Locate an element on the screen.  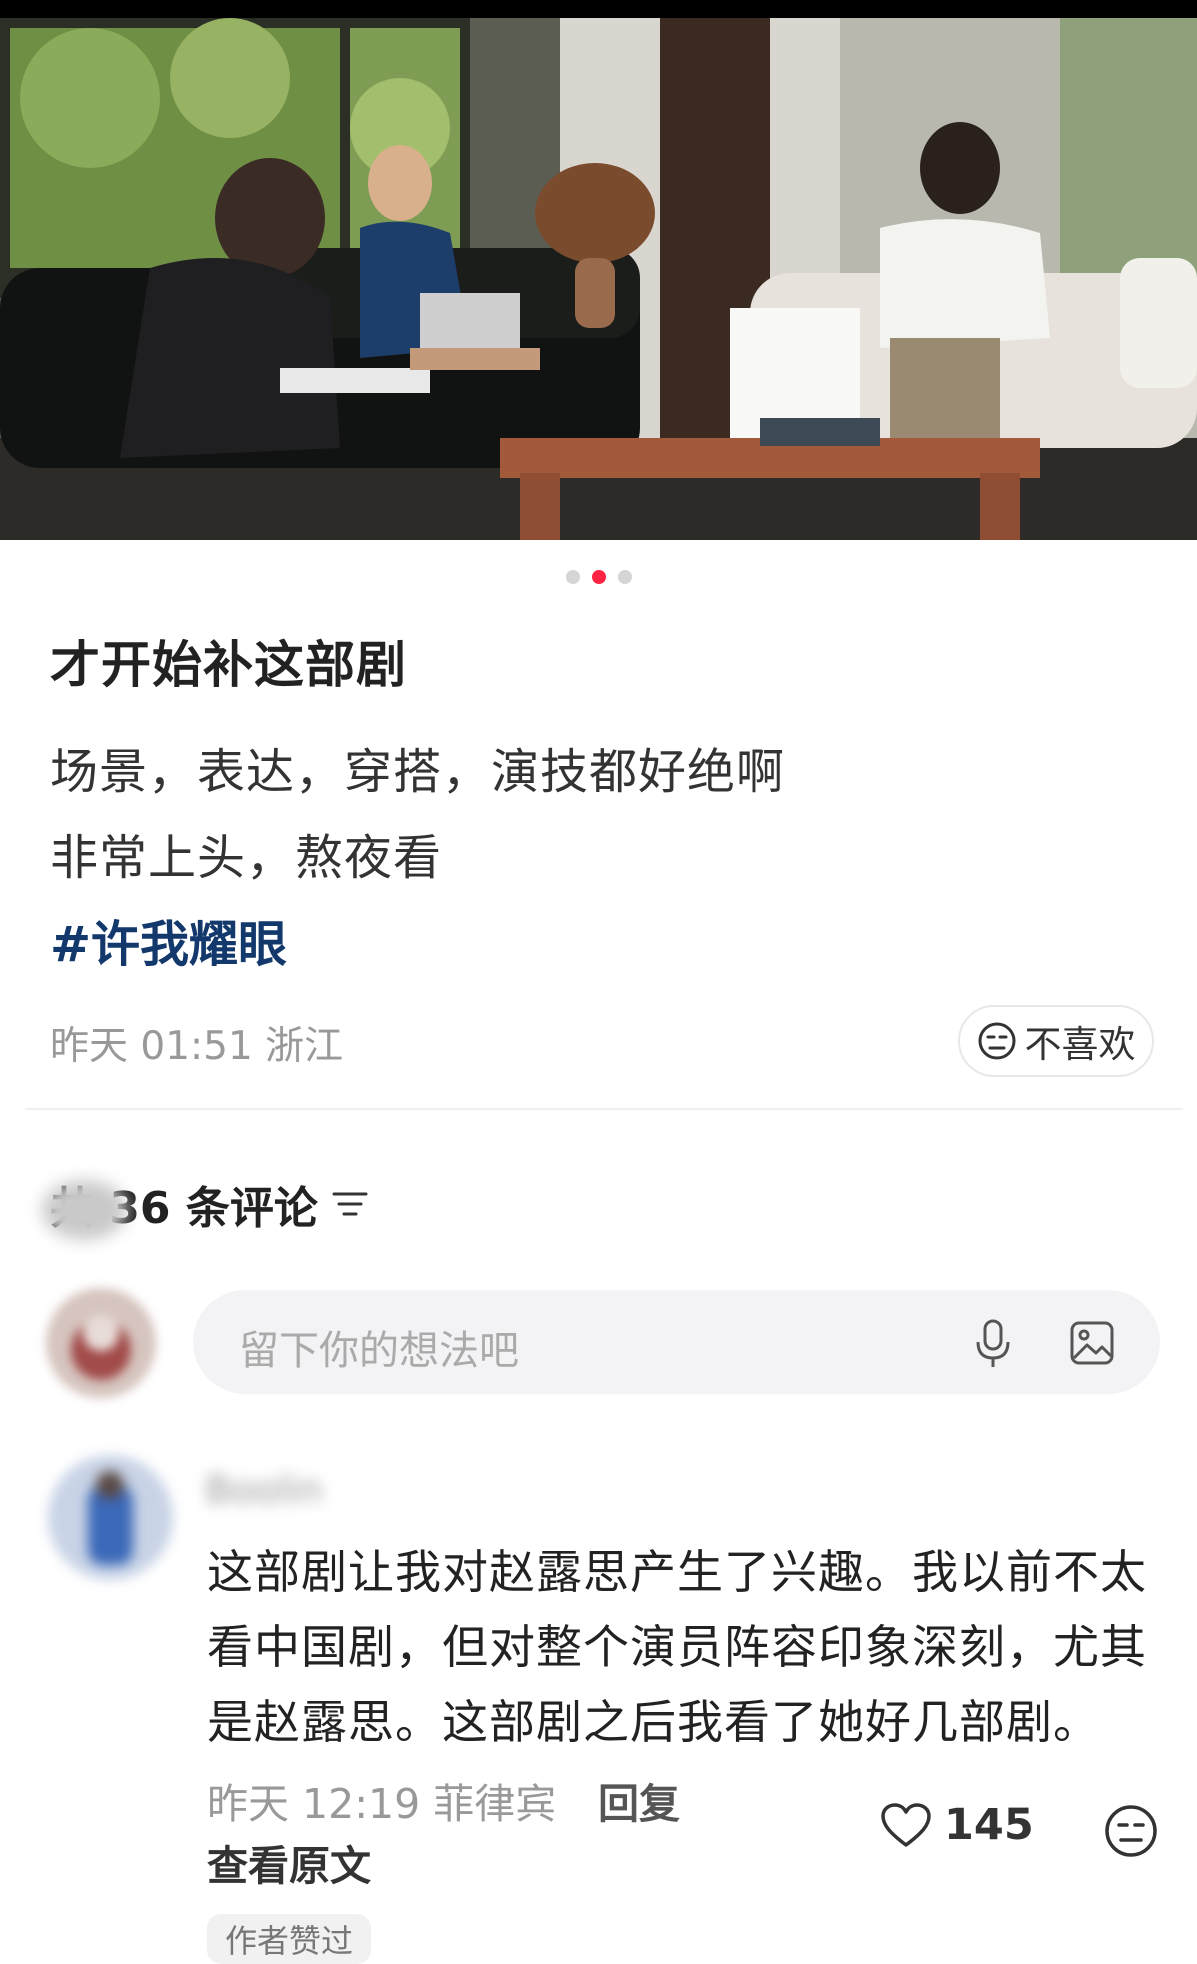
comment-input: 留下你的想法吧 is located at coordinates (676, 1342).